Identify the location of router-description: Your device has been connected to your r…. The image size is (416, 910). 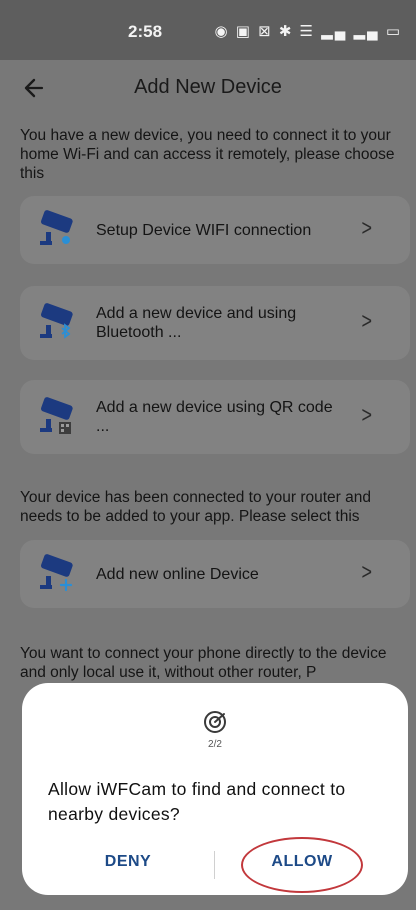
(196, 507).